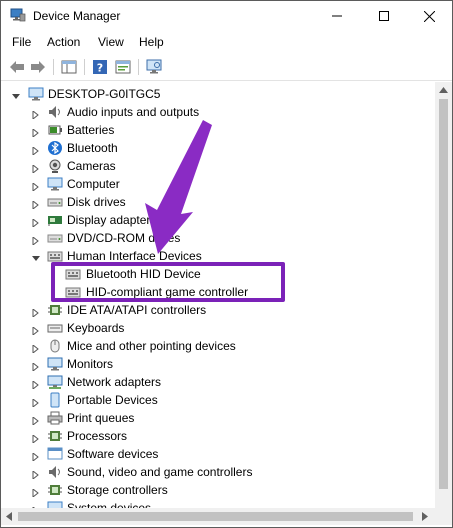 Image resolution: width=453 pixels, height=528 pixels. I want to click on help-button: ?, so click(100, 67).